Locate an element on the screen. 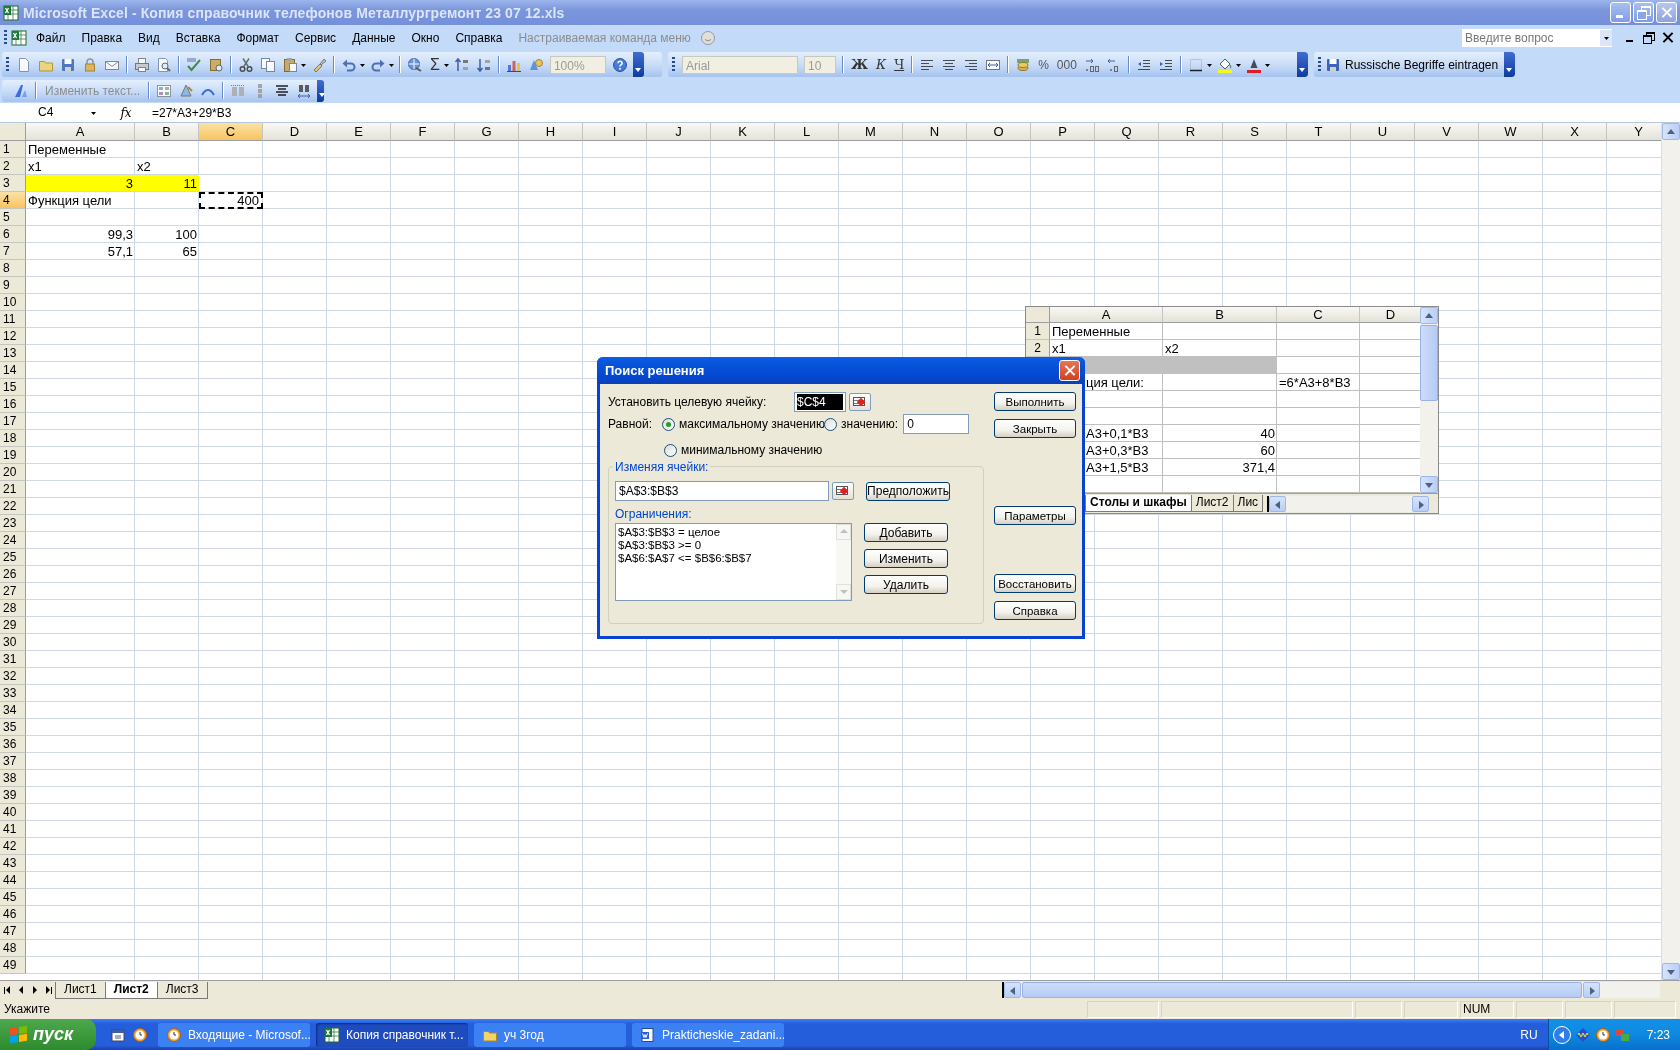 This screenshot has width=1680, height=1050. menu-item: Вставка is located at coordinates (198, 37).